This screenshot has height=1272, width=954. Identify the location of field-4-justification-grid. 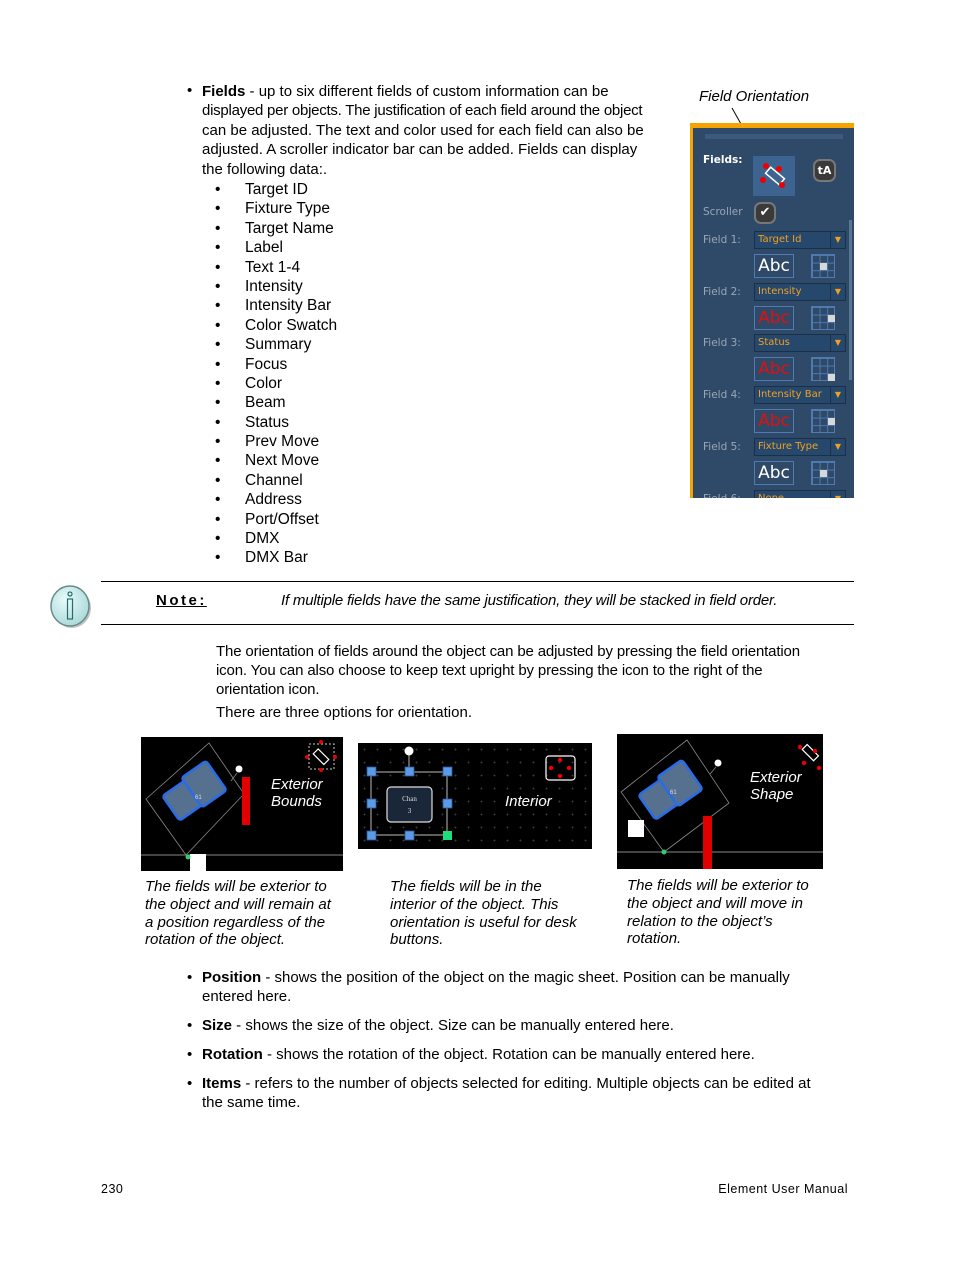
(823, 421).